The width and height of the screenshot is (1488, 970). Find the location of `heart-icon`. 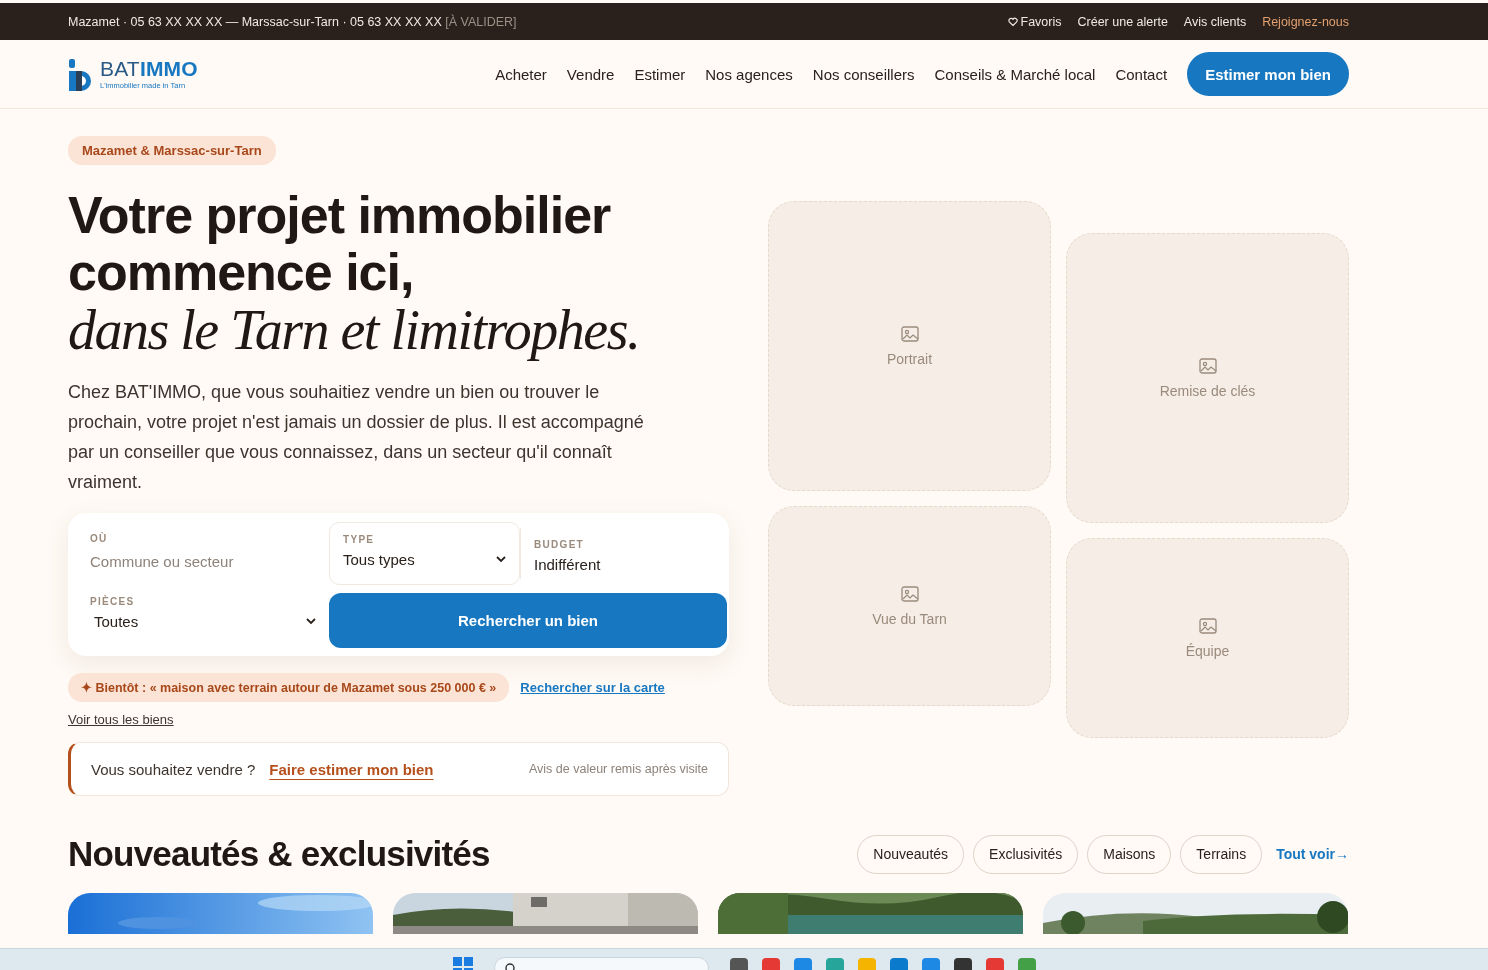

heart-icon is located at coordinates (1012, 21).